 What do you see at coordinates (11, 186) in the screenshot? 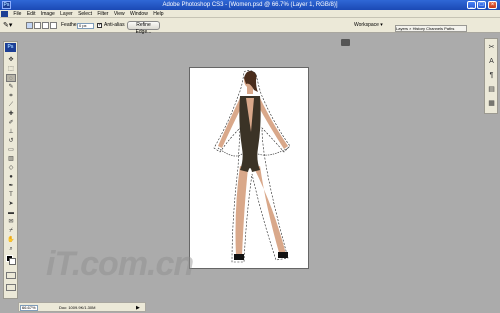
I see `pen-tool: ✒` at bounding box center [11, 186].